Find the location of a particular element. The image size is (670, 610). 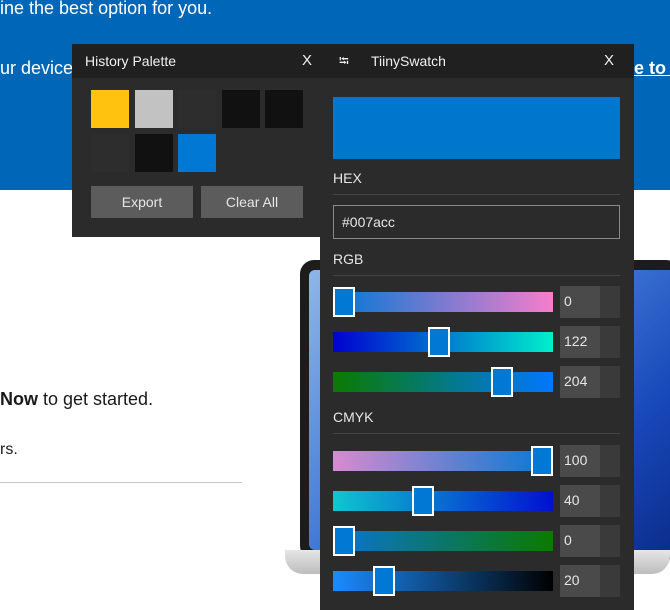

cmyk-value-field-c: 100 is located at coordinates (590, 461).